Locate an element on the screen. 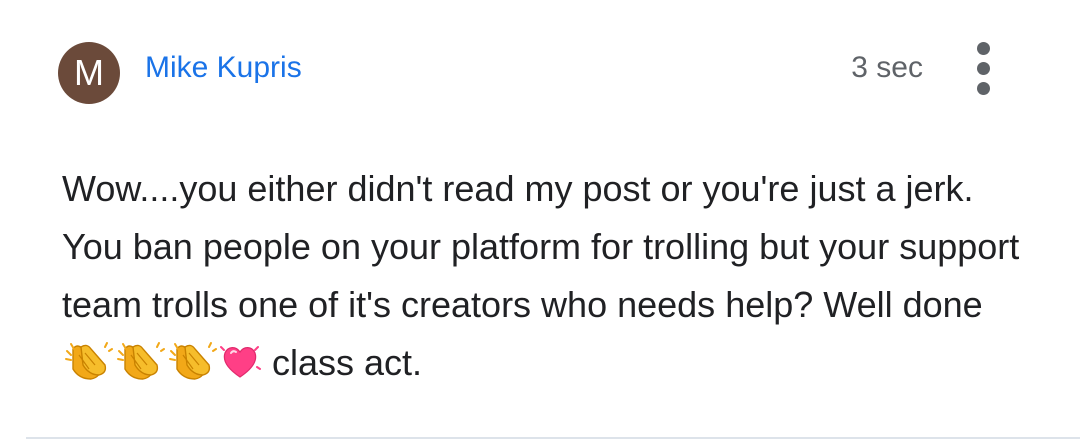 The image size is (1080, 441). comment-text-end: class act. is located at coordinates (342, 362).